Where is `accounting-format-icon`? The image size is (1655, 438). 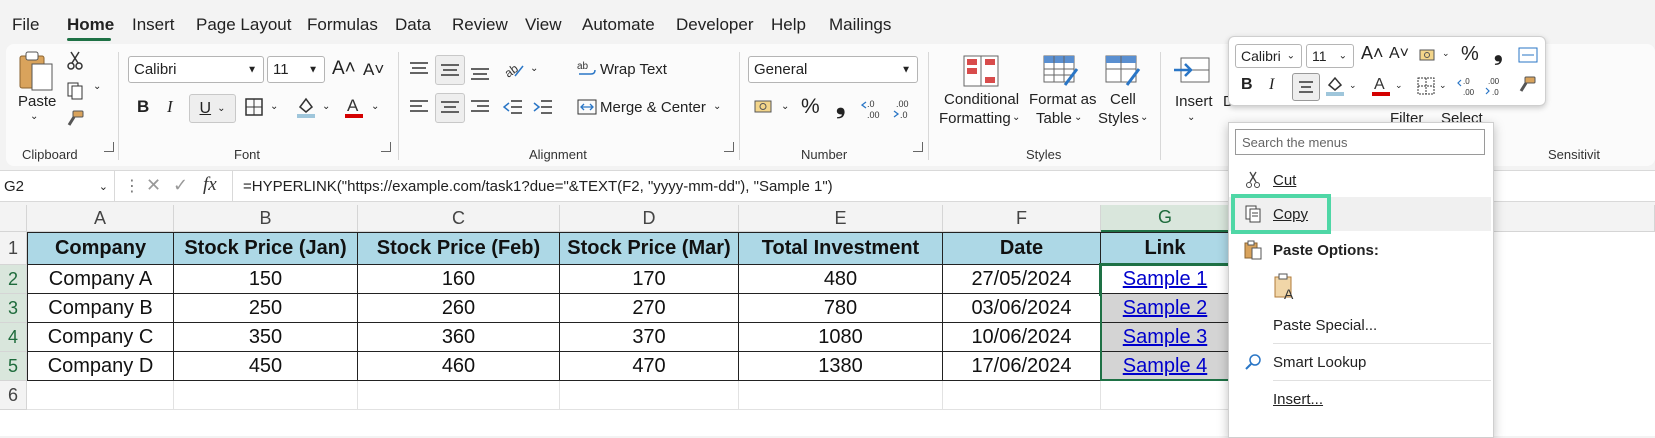
accounting-format-icon is located at coordinates (764, 107).